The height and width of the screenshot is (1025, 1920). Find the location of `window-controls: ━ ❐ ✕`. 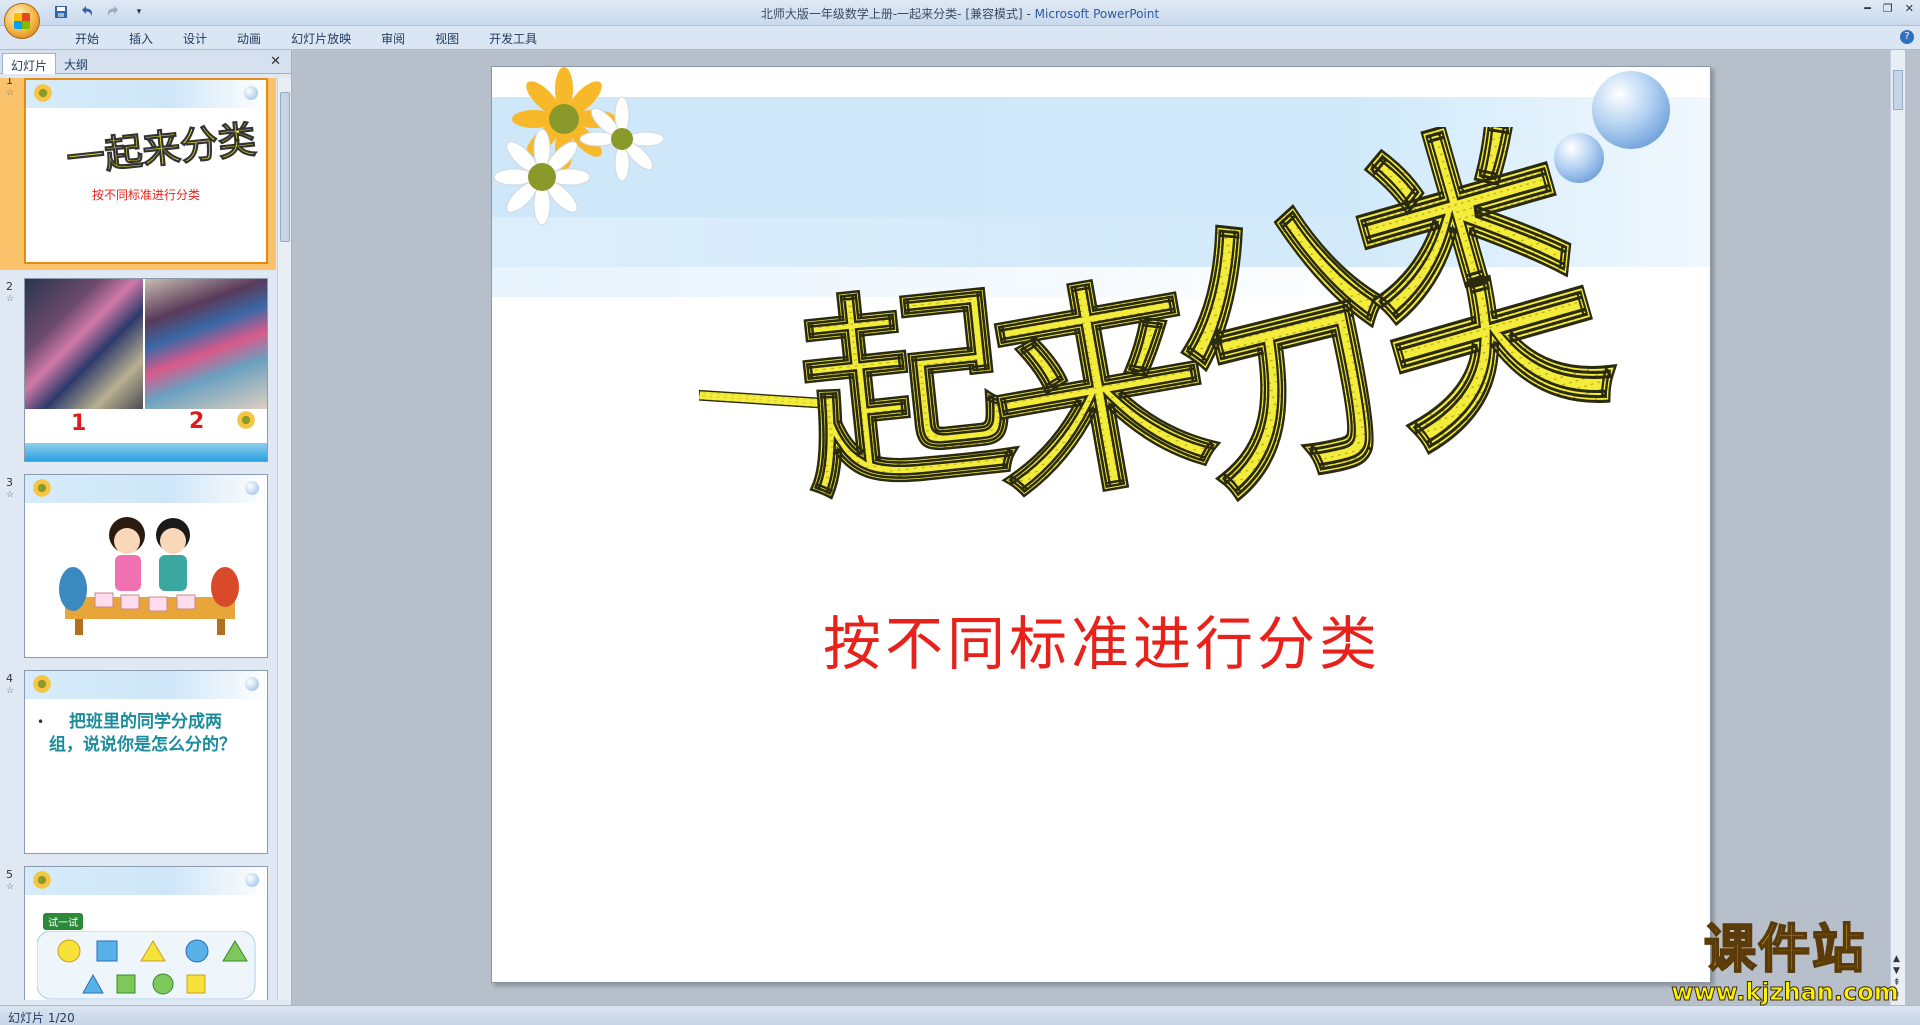

window-controls: ━ ❐ ✕ is located at coordinates (1889, 8).